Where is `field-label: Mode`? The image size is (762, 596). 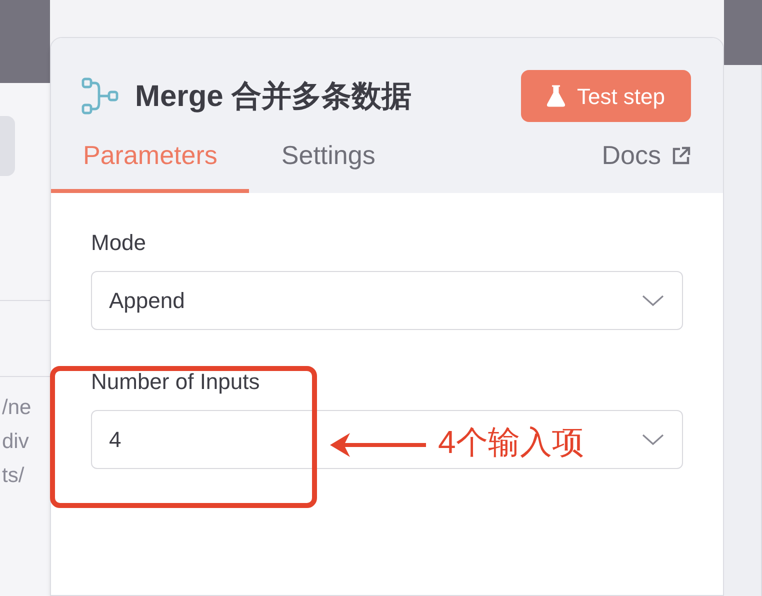 field-label: Mode is located at coordinates (119, 243).